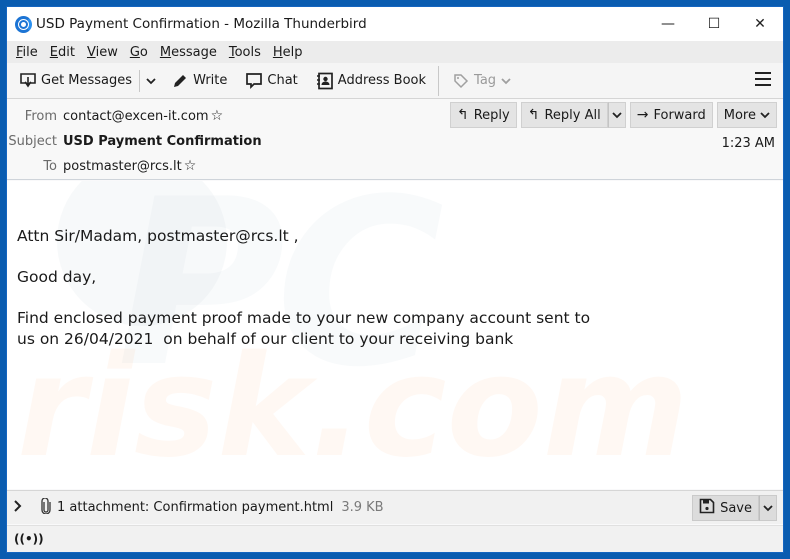 This screenshot has height=559, width=790. Describe the element at coordinates (362, 507) in the screenshot. I see `attachment-size: 3.9 KB` at that location.